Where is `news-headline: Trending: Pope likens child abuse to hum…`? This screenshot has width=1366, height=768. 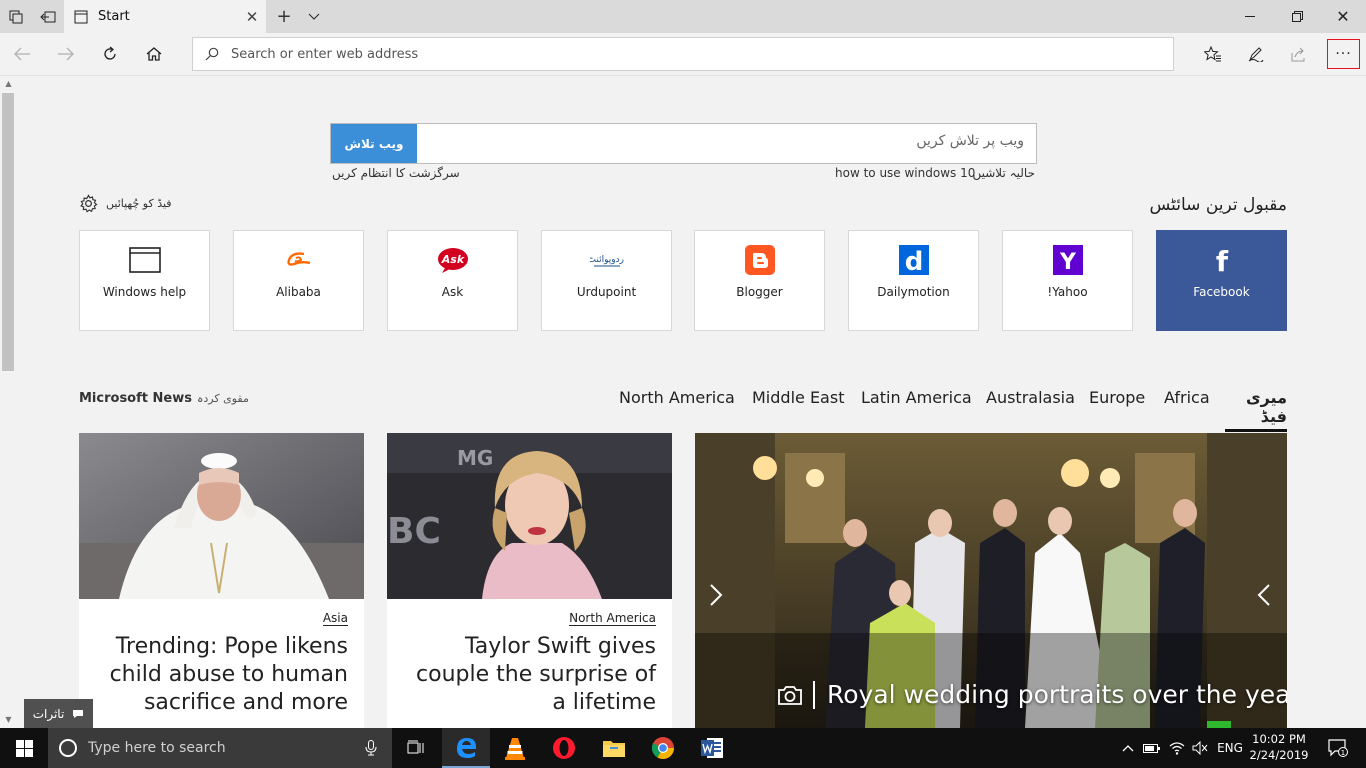 news-headline: Trending: Pope likens child abuse to hum… is located at coordinates (223, 675).